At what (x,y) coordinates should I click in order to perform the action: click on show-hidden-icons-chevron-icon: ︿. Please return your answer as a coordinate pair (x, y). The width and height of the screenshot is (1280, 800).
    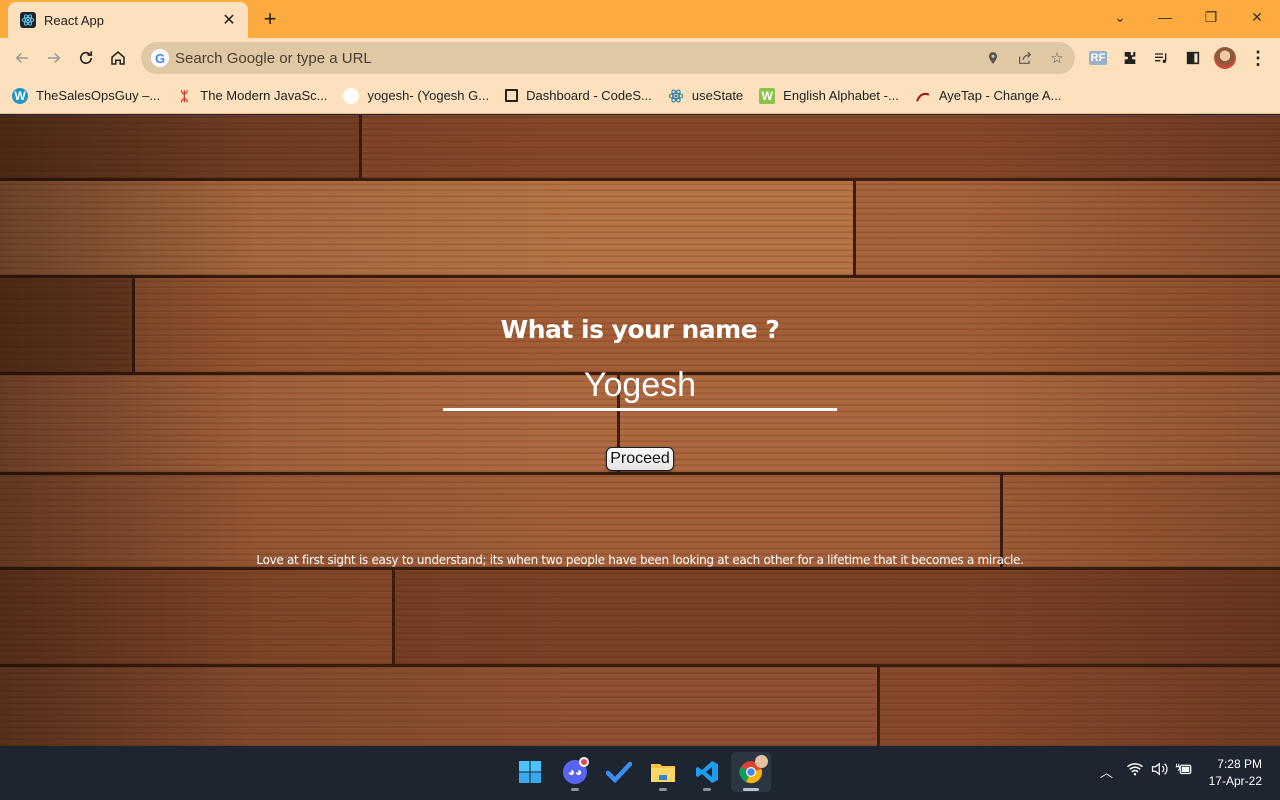
    Looking at the image, I should click on (1106, 771).